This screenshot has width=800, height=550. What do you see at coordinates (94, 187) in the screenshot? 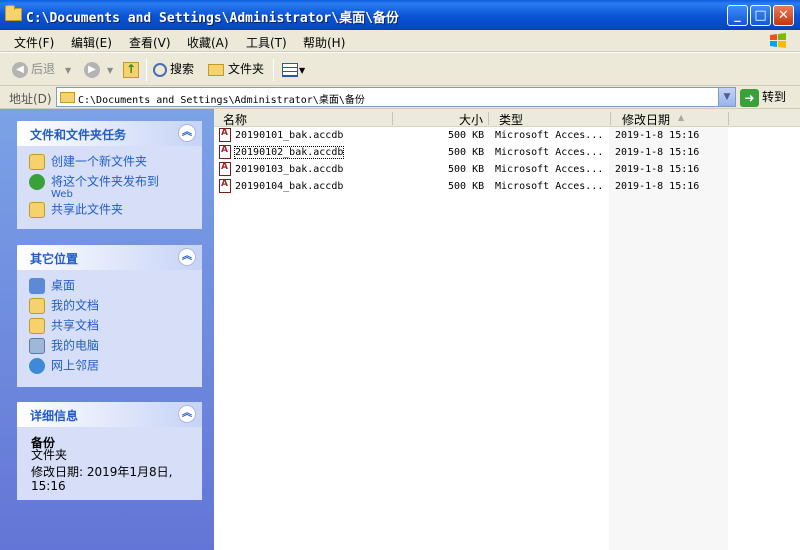
I see `task-publish-web: 将这个文件夹发布到 Web` at bounding box center [94, 187].